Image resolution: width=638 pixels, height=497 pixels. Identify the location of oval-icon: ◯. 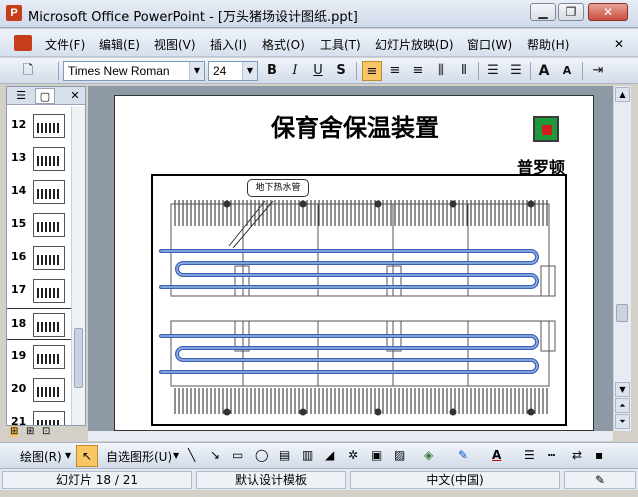
(261, 455).